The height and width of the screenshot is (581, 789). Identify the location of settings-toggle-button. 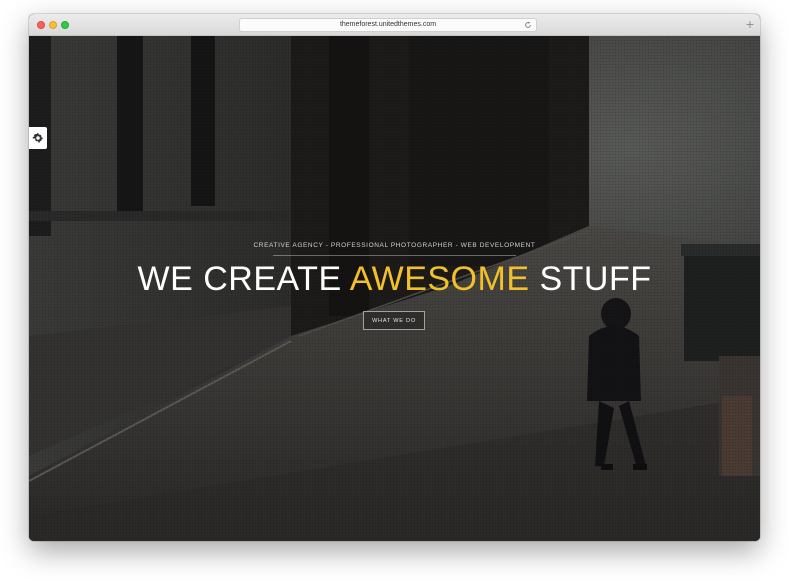
(38, 138).